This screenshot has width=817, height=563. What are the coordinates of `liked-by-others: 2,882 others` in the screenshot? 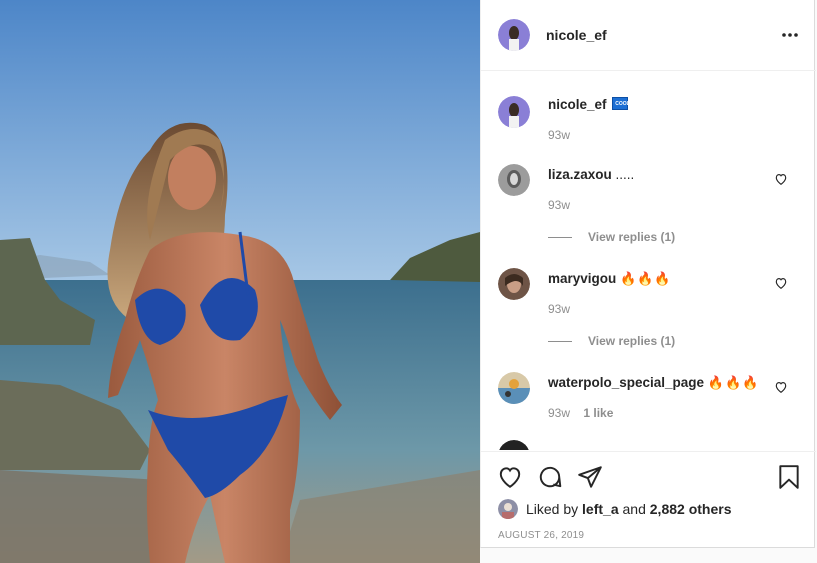 It's located at (691, 509).